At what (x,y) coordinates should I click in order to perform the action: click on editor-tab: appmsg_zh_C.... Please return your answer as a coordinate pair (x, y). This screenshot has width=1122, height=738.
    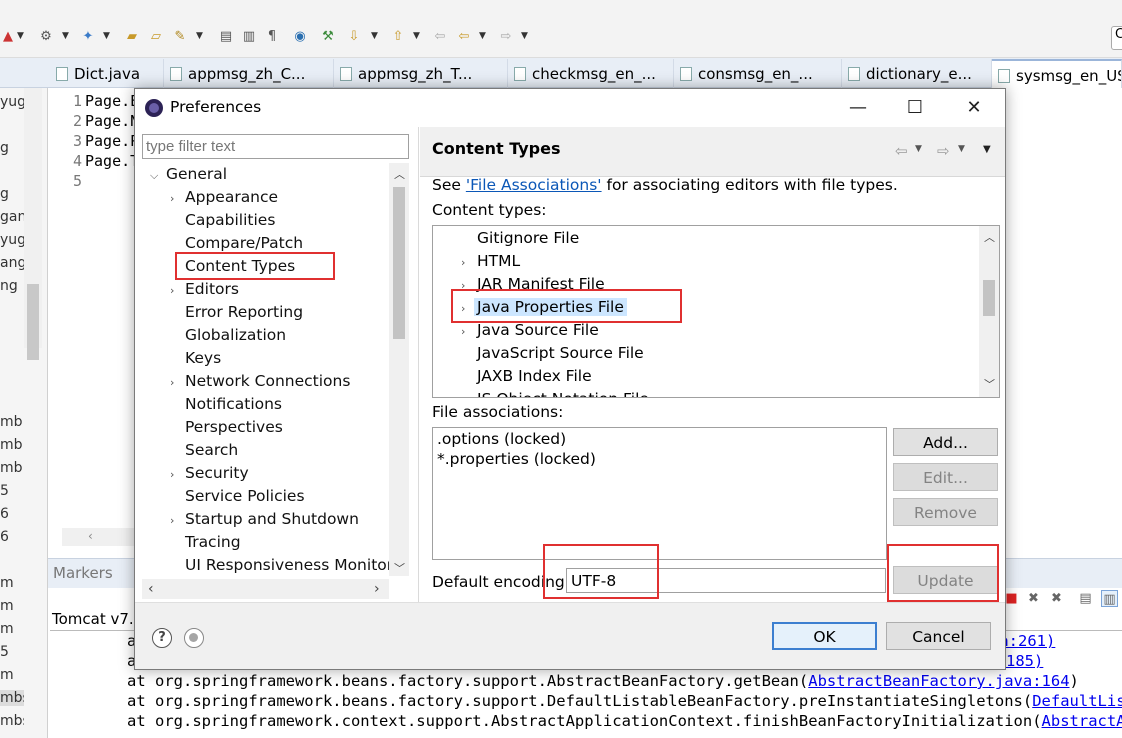
    Looking at the image, I should click on (249, 73).